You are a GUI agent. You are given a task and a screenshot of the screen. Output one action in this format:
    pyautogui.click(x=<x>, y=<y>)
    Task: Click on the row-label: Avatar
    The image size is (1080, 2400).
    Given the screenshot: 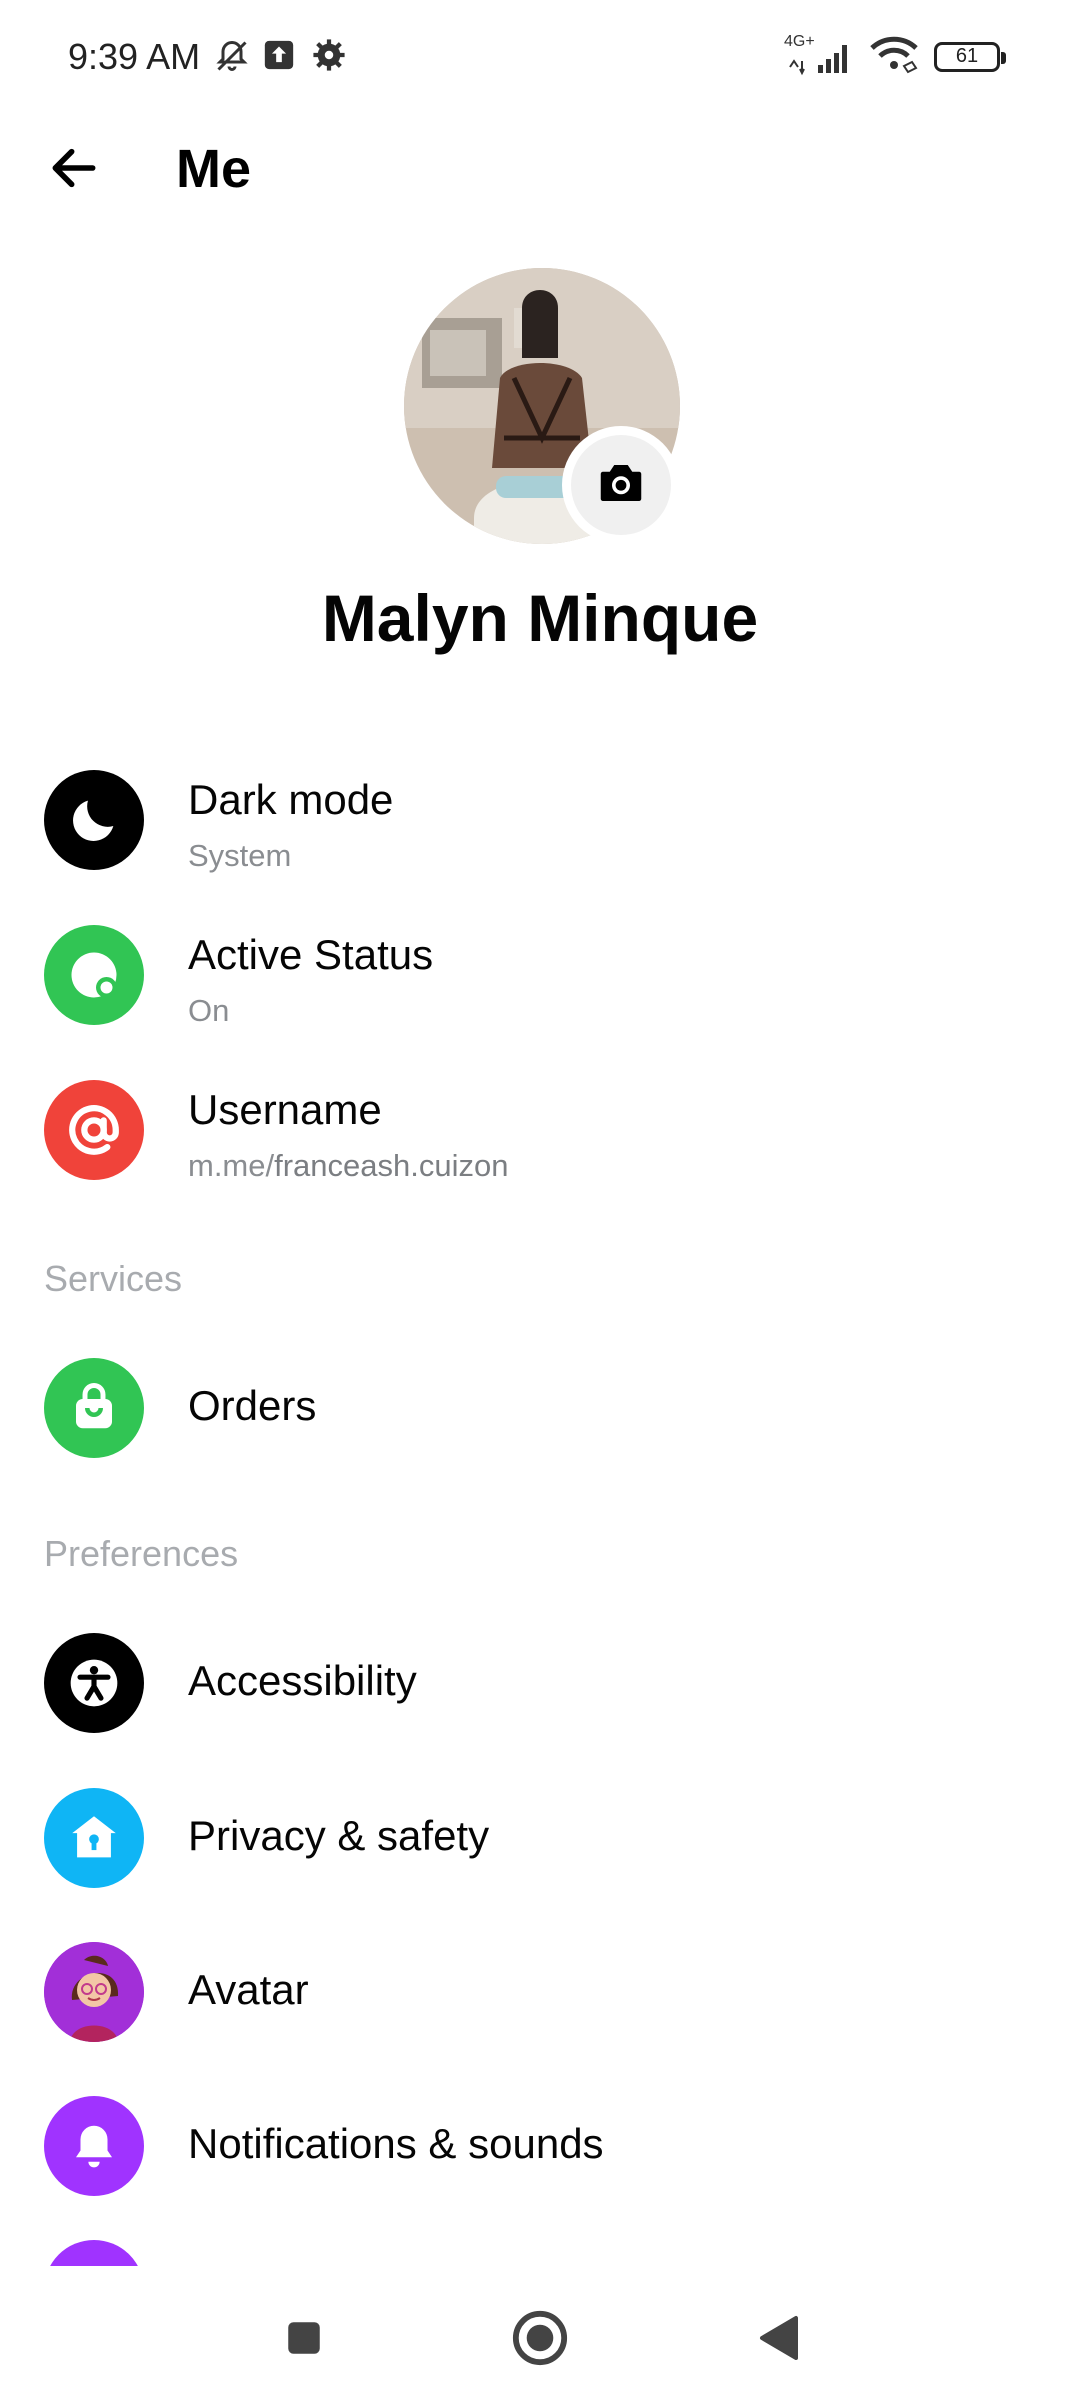 What is the action you would take?
    pyautogui.click(x=248, y=1989)
    